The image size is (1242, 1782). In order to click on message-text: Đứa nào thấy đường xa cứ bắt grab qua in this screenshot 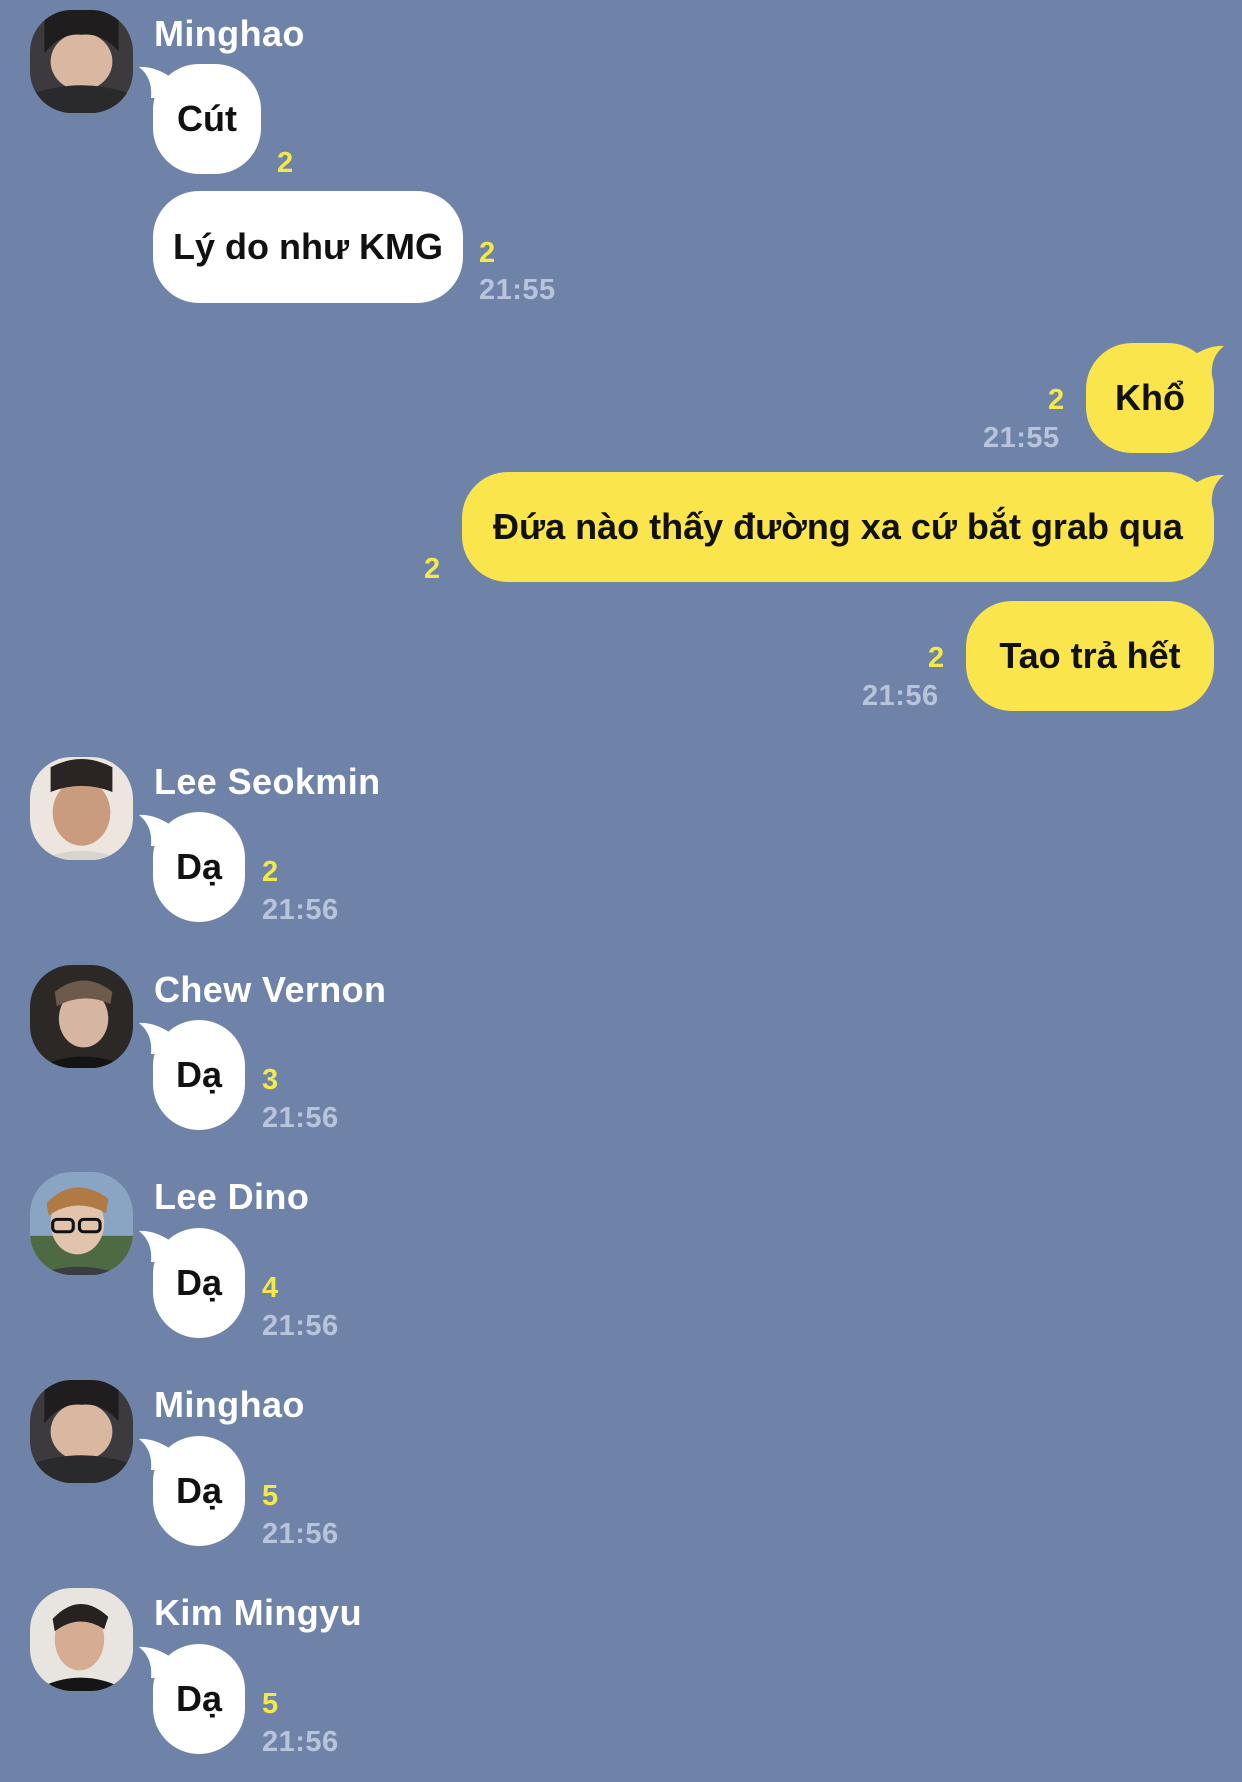, I will do `click(838, 526)`.